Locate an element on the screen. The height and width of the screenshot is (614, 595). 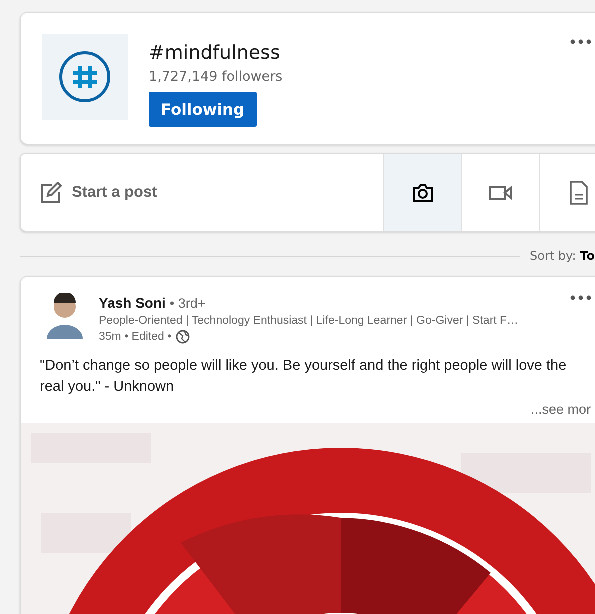
post-text: "Don’t change so people will like you. Be yourself and the right people will love the real you." - Unknown is located at coordinates (303, 377).